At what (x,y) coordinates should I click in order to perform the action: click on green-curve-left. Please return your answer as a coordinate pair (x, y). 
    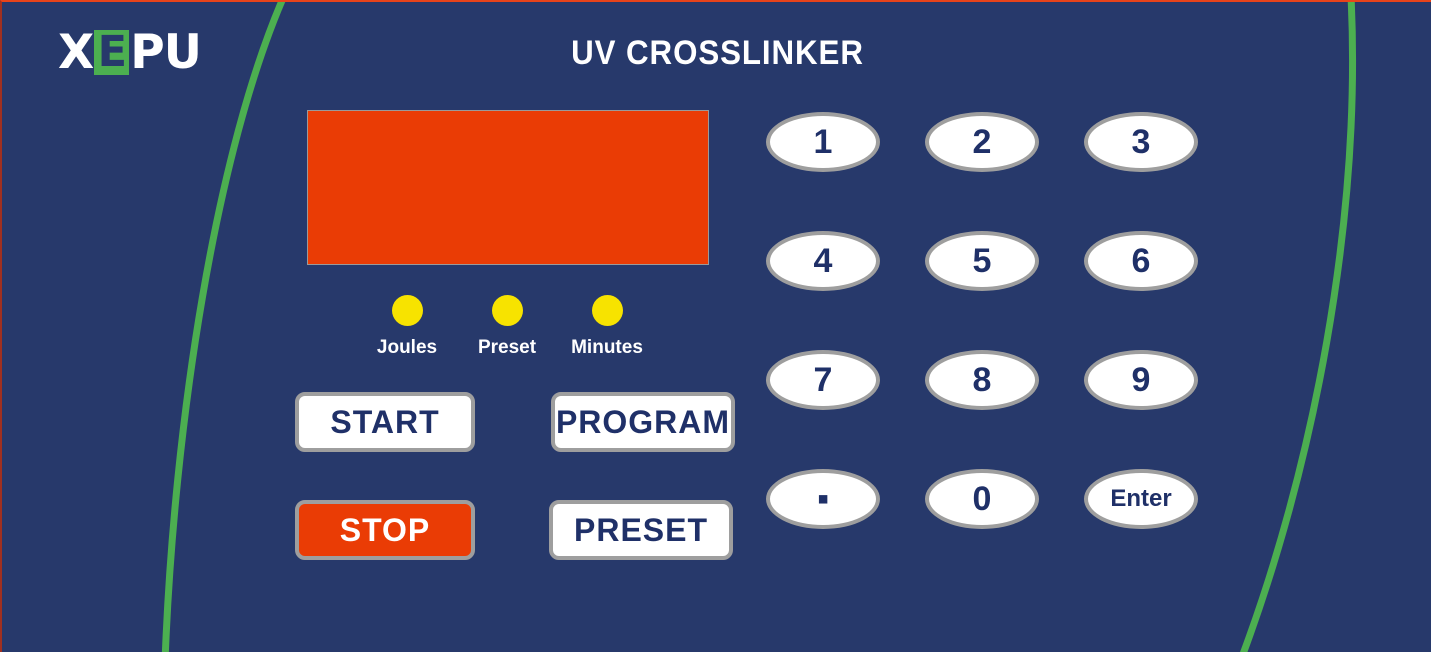
    Looking at the image, I should click on (223, 327).